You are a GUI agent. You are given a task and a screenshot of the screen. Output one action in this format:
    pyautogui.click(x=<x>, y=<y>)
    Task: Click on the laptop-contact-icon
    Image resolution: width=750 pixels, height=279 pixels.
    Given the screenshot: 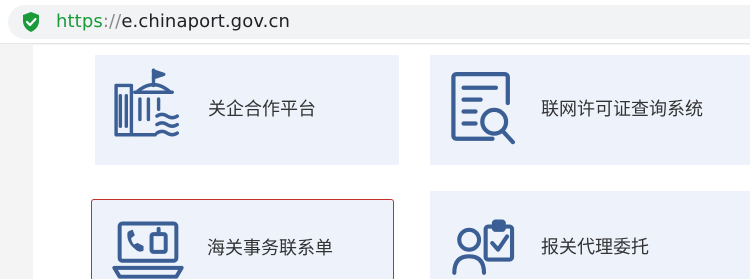 What is the action you would take?
    pyautogui.click(x=148, y=250)
    